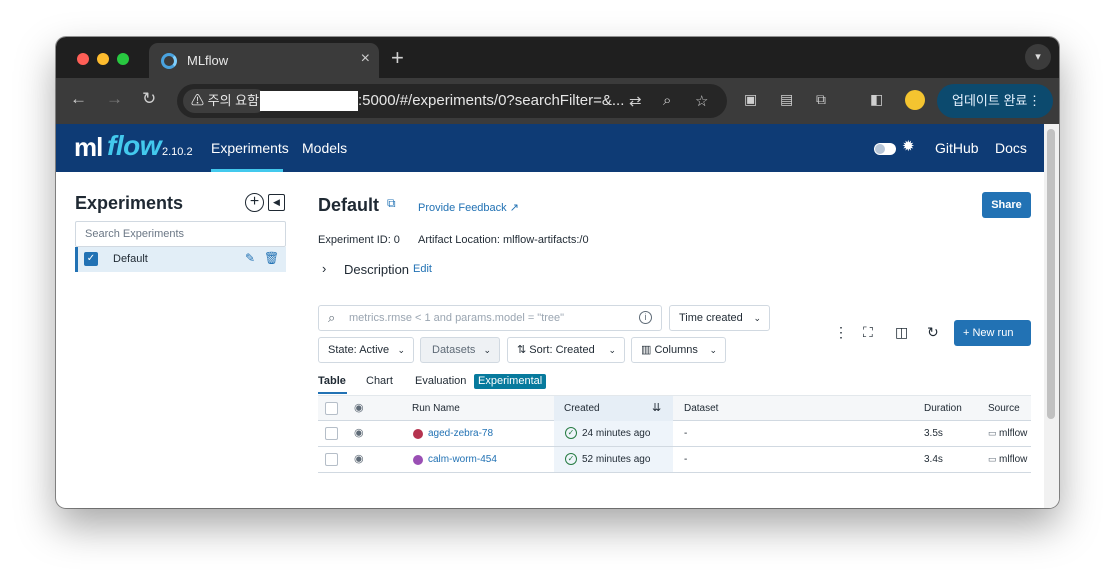 This screenshot has width=1115, height=582. I want to click on refresh-icon: ↻, so click(933, 332).